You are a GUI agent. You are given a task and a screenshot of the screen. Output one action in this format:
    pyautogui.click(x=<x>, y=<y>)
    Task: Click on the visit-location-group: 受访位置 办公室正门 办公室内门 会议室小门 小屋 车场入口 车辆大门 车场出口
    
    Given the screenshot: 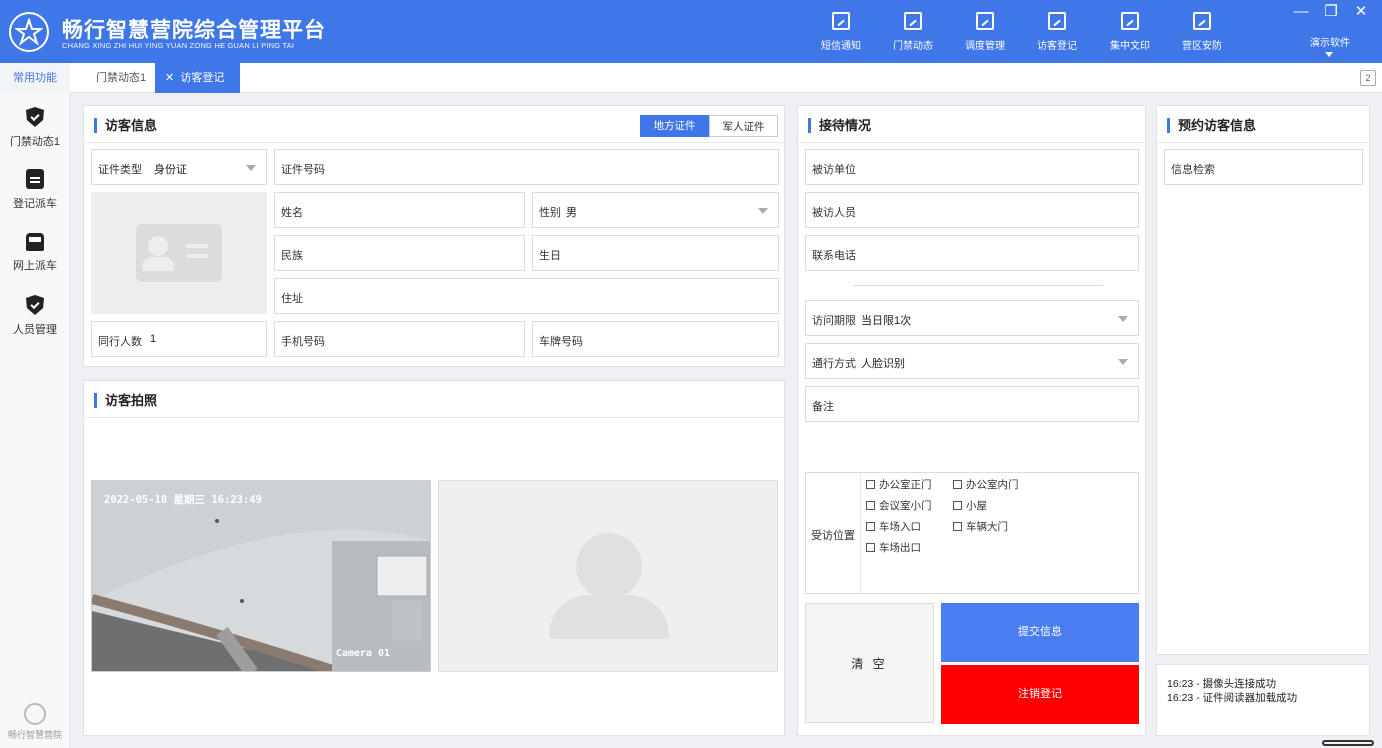 What is the action you would take?
    pyautogui.click(x=972, y=533)
    